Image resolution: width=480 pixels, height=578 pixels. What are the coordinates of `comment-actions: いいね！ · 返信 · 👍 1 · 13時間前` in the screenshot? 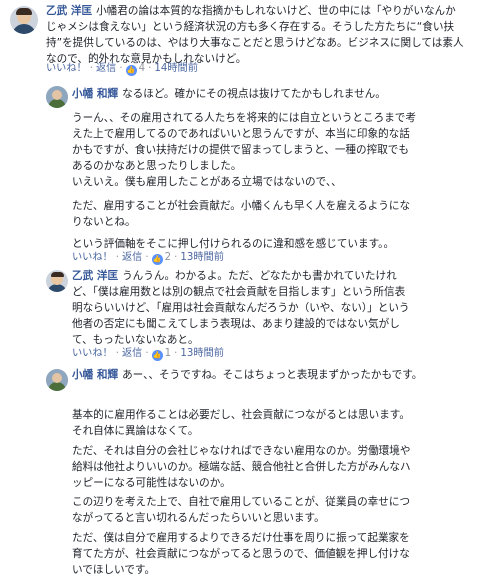 It's located at (148, 354).